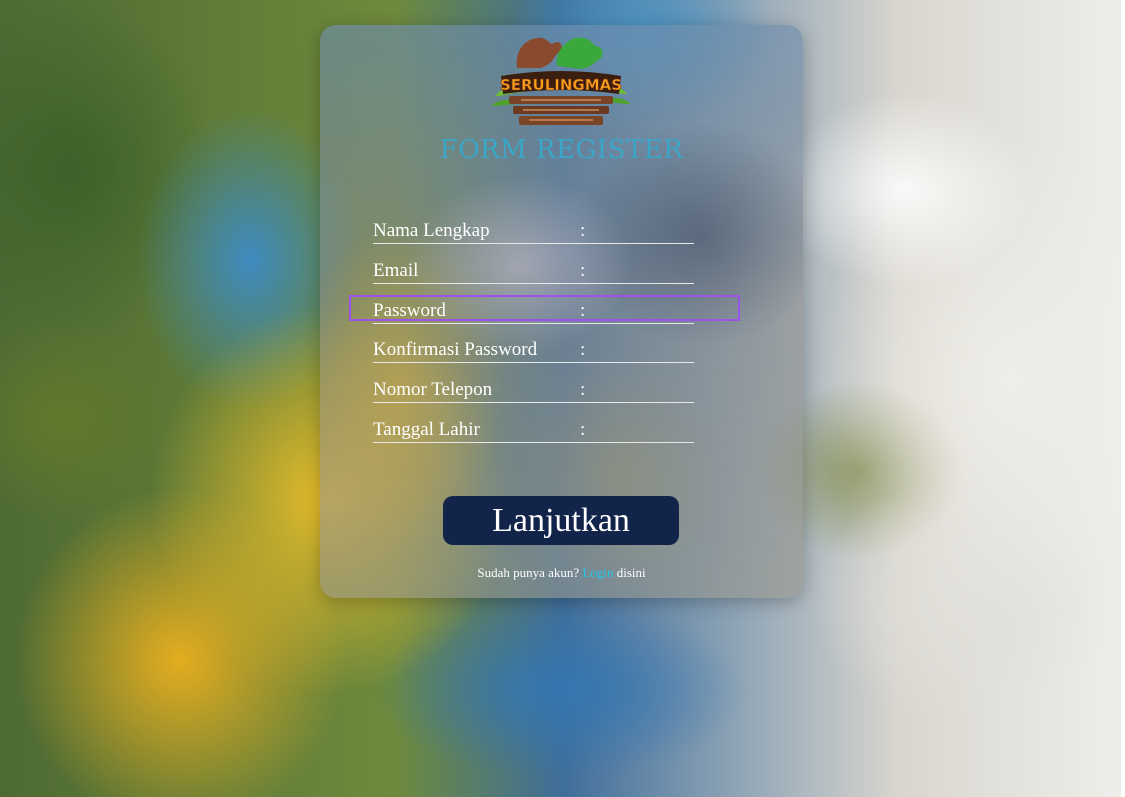  Describe the element at coordinates (631, 572) in the screenshot. I see `login-prompt-suffix: disini` at that location.